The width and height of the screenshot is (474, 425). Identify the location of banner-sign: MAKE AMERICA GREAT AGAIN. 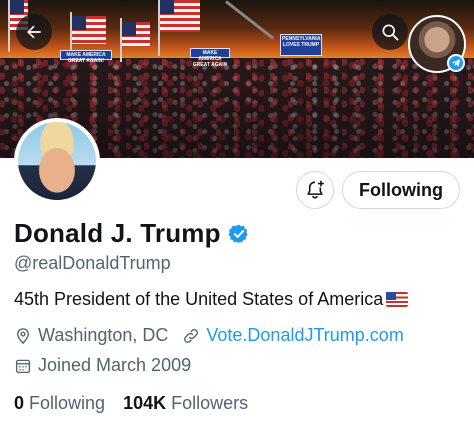
(210, 58).